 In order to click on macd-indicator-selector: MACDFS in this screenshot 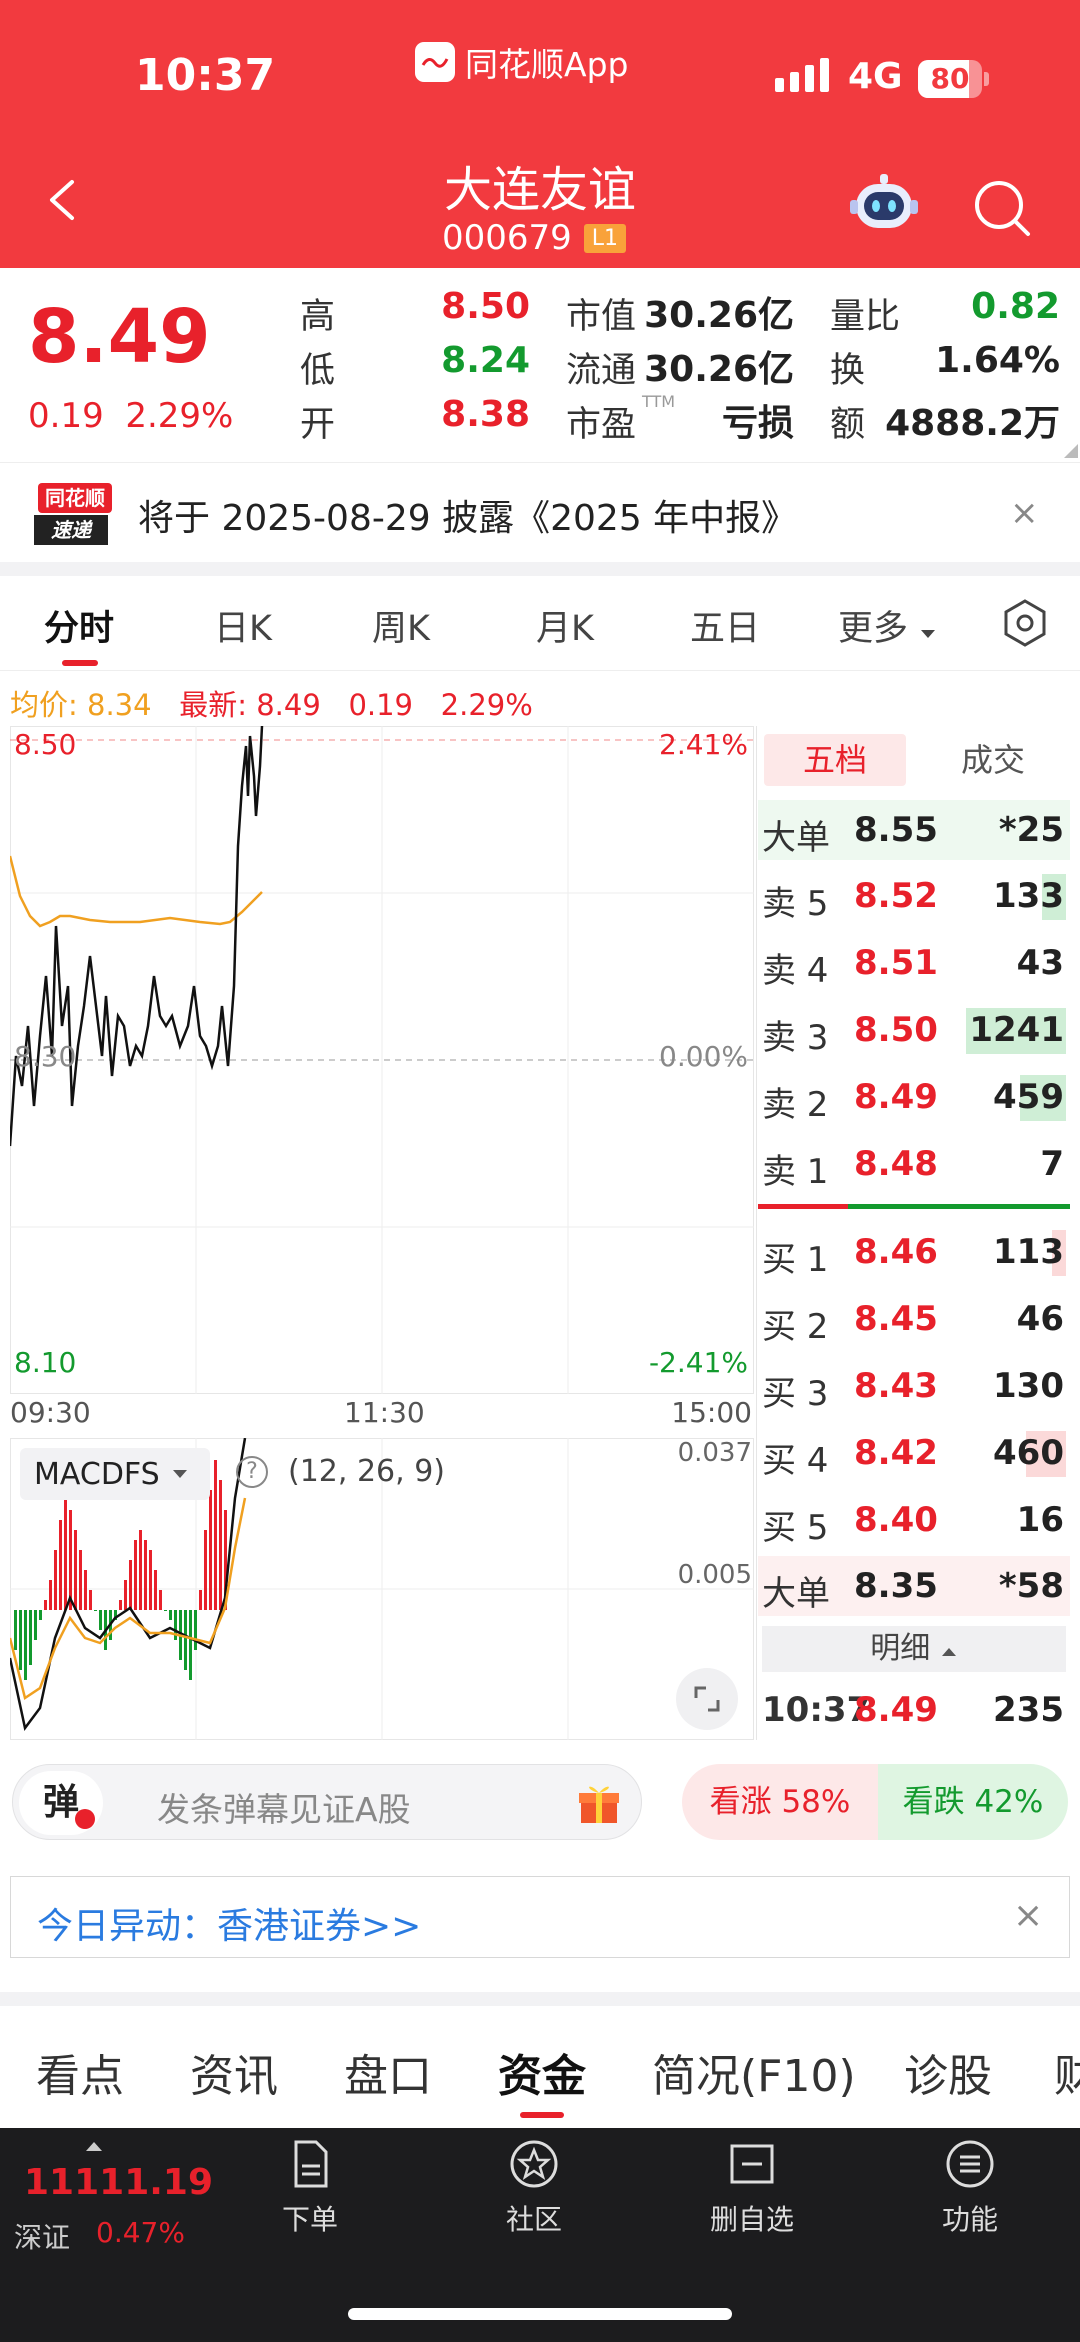, I will do `click(115, 1474)`.